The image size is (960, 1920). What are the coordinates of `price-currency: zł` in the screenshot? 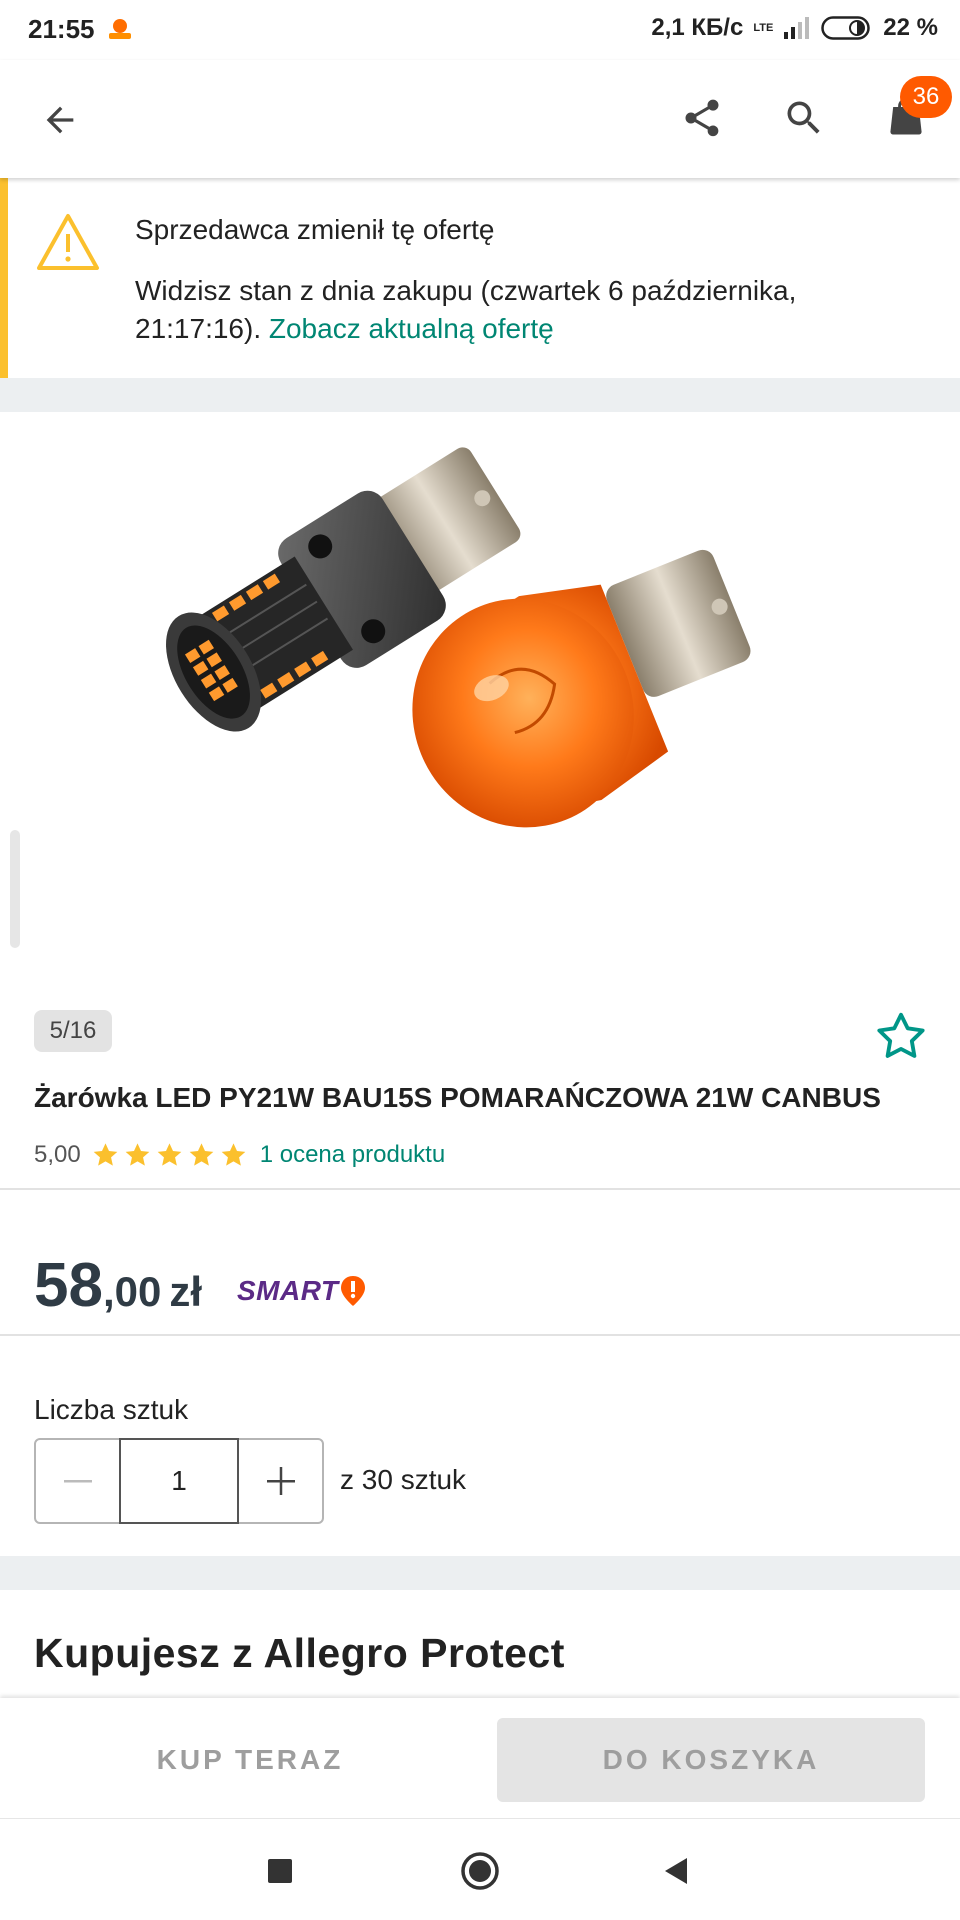 It's located at (186, 1291).